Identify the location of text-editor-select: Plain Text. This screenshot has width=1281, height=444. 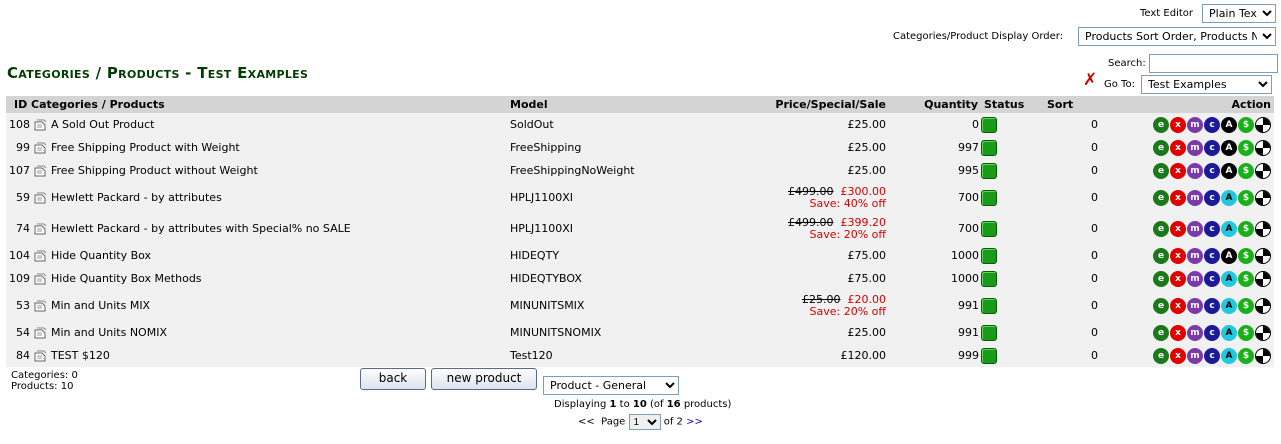
(1239, 13).